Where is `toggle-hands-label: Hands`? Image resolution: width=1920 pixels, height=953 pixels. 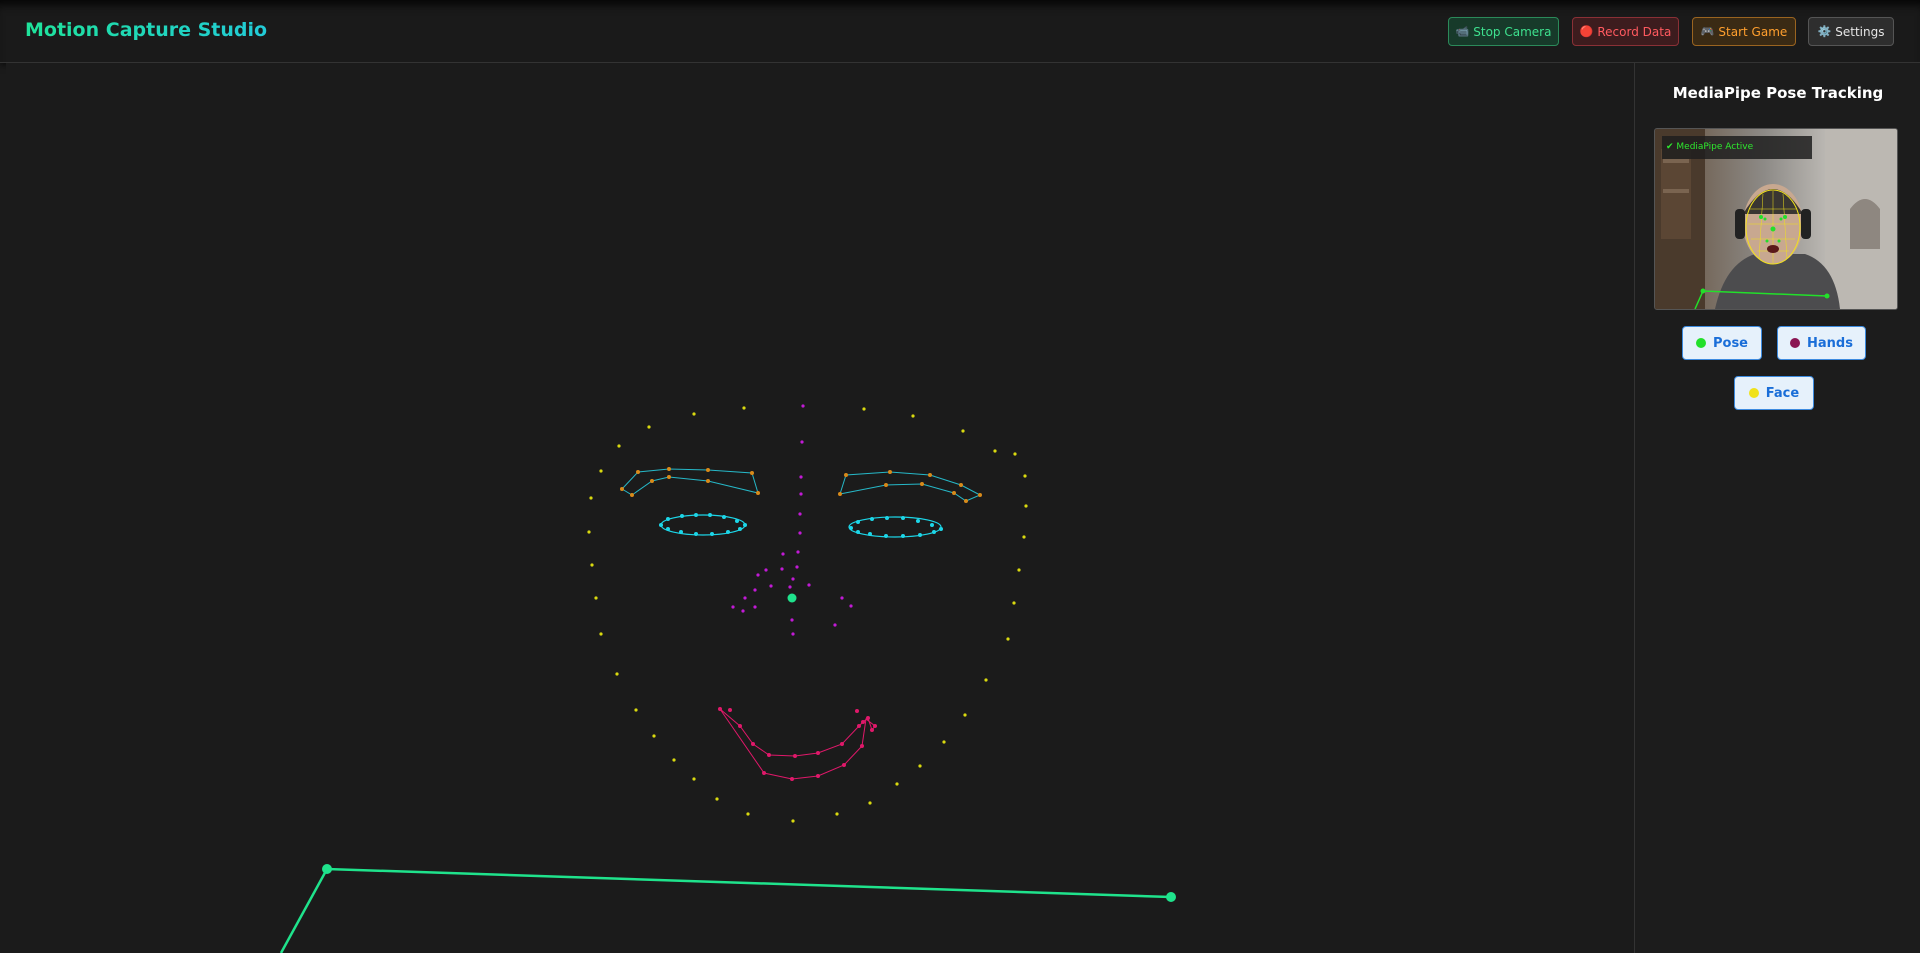 toggle-hands-label: Hands is located at coordinates (1830, 343).